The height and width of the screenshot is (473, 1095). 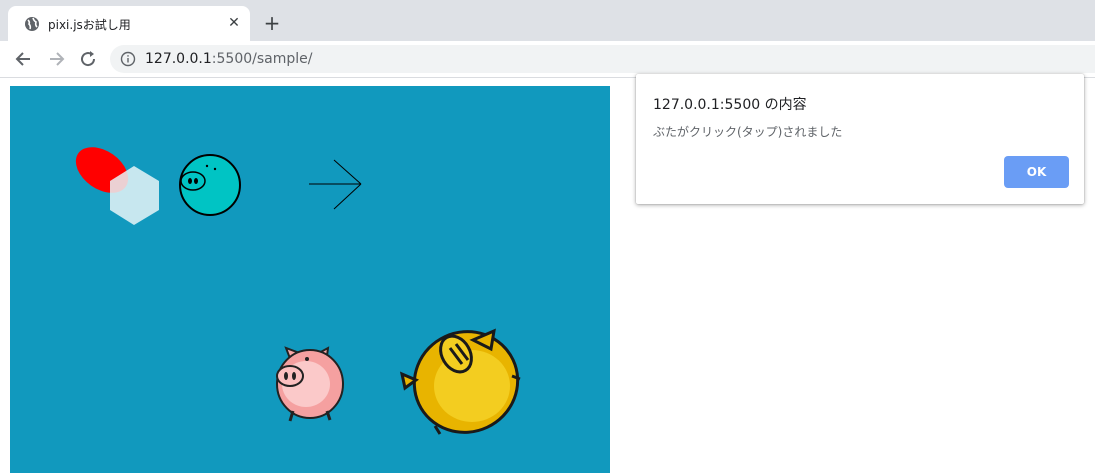 I want to click on url-host: 127.0.0.1, so click(x=178, y=59).